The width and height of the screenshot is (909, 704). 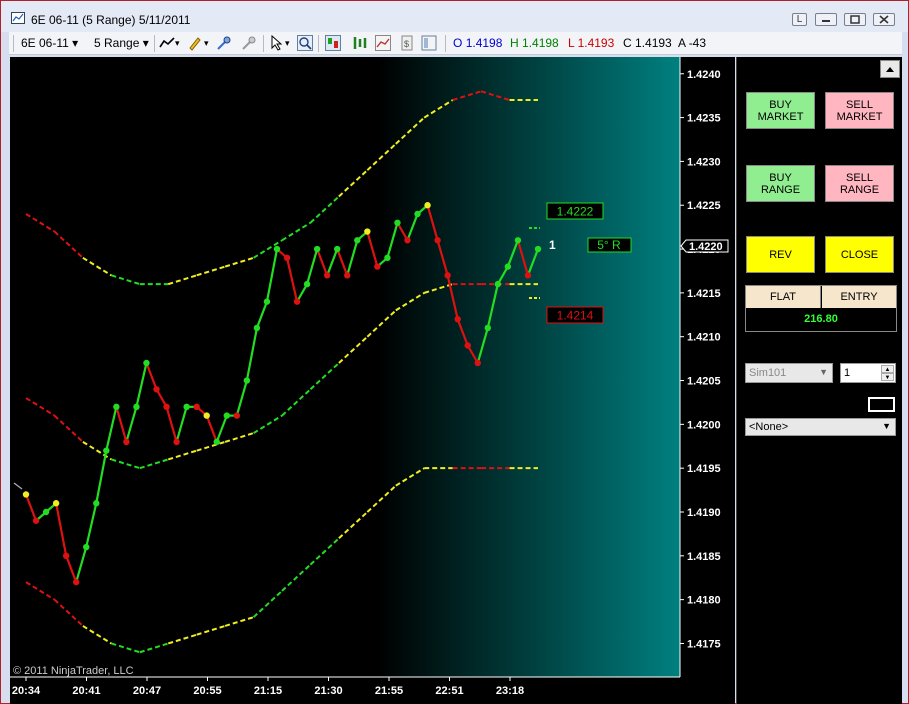 What do you see at coordinates (449, 691) in the screenshot?
I see `time-axis-label: 22:51` at bounding box center [449, 691].